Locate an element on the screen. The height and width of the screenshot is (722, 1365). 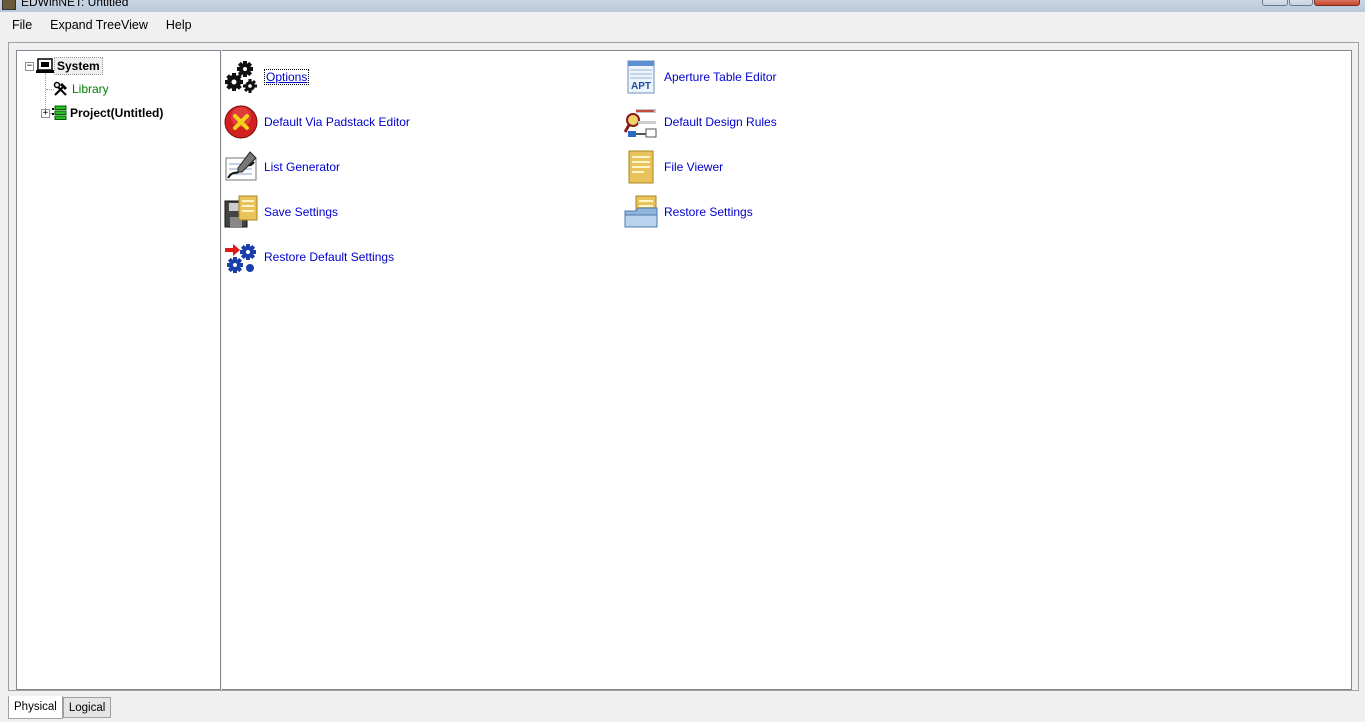
tab-physical-label: Physical is located at coordinates (35, 707).